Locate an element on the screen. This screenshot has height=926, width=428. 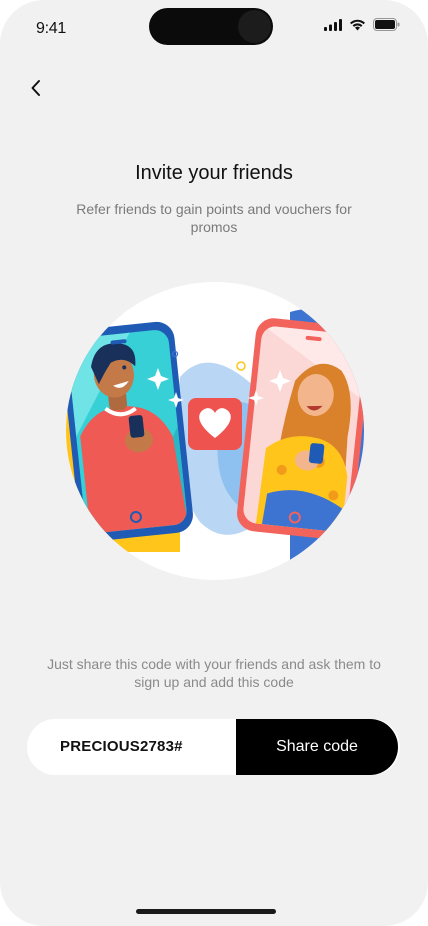
back-button is located at coordinates (36, 88).